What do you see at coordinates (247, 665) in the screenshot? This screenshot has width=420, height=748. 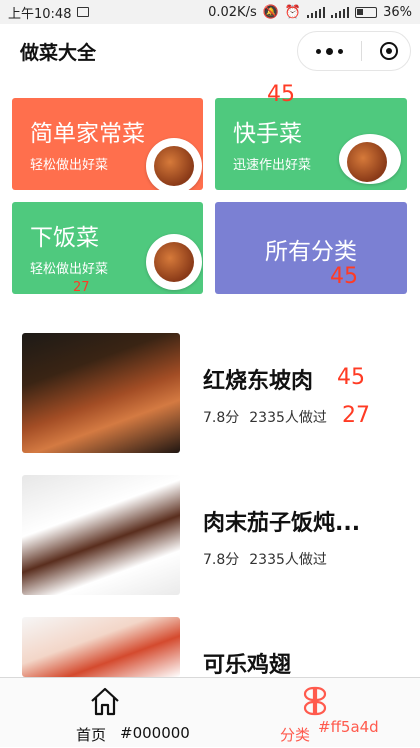 I see `recipe-name: 可乐鸡翅` at bounding box center [247, 665].